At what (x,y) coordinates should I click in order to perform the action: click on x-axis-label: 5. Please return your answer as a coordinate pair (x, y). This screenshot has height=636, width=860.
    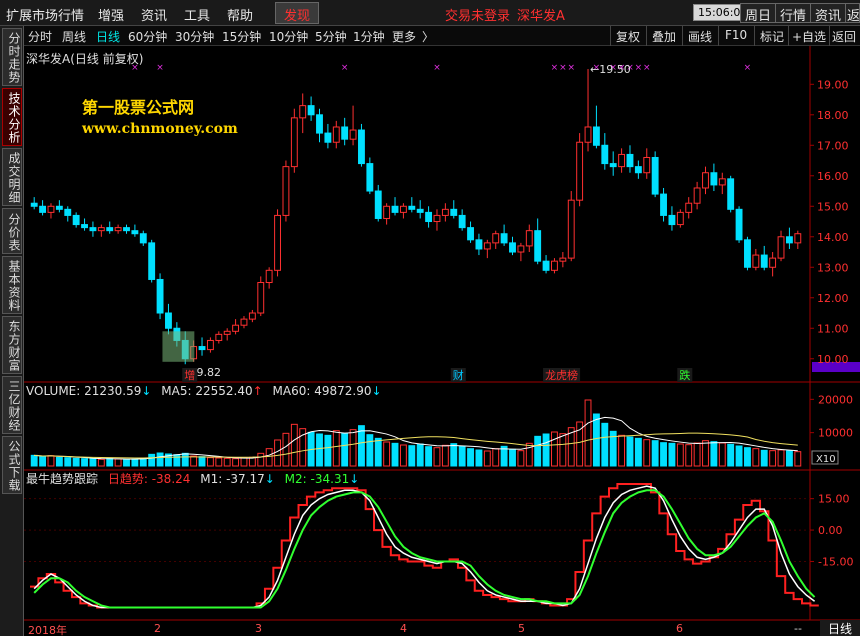
    Looking at the image, I should click on (521, 628).